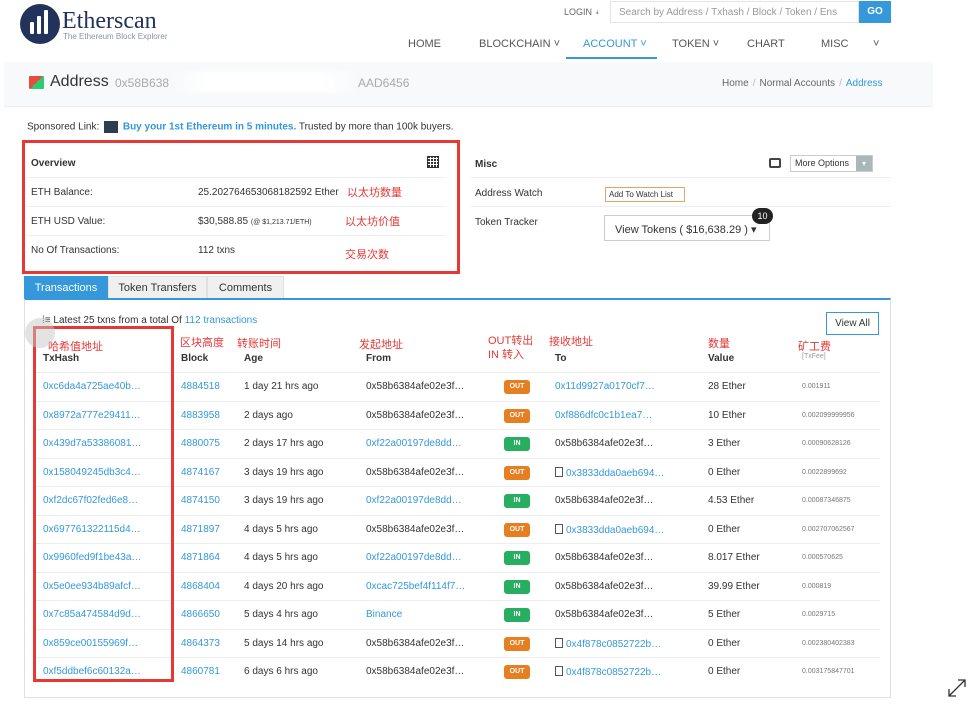 The width and height of the screenshot is (974, 705). What do you see at coordinates (200, 443) in the screenshot?
I see `block-link: 4880075` at bounding box center [200, 443].